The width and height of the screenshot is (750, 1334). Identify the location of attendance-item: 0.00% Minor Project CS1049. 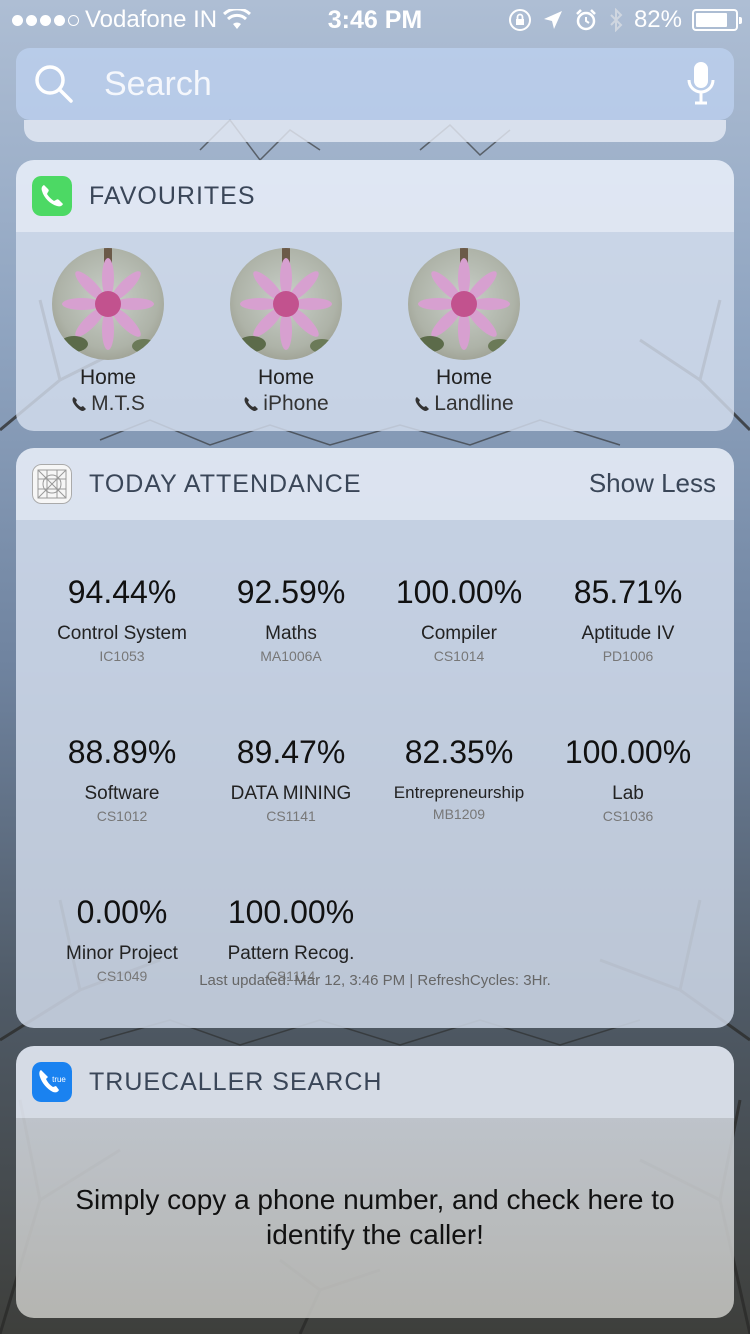
(122, 939).